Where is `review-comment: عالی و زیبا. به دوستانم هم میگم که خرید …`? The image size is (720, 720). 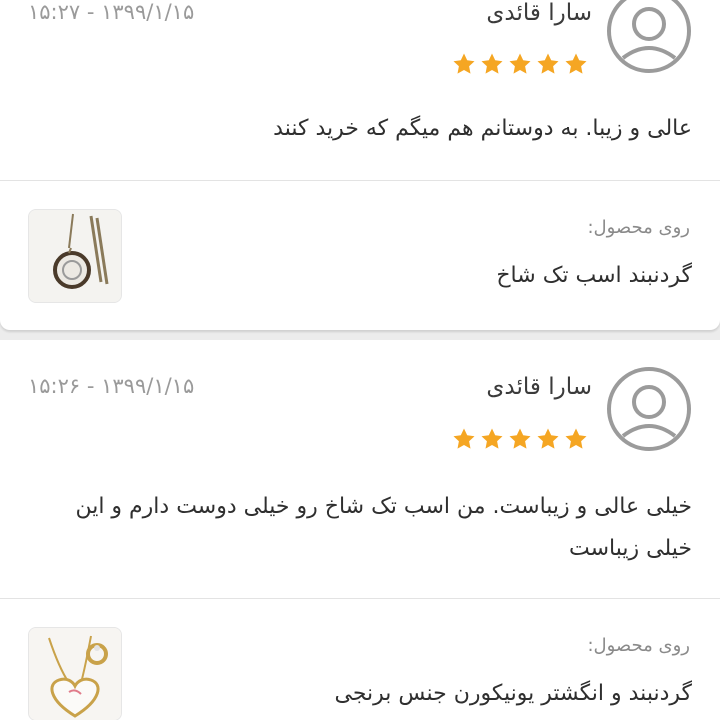 review-comment: عالی و زیبا. به دوستانم هم میگم که خرید … is located at coordinates (482, 128).